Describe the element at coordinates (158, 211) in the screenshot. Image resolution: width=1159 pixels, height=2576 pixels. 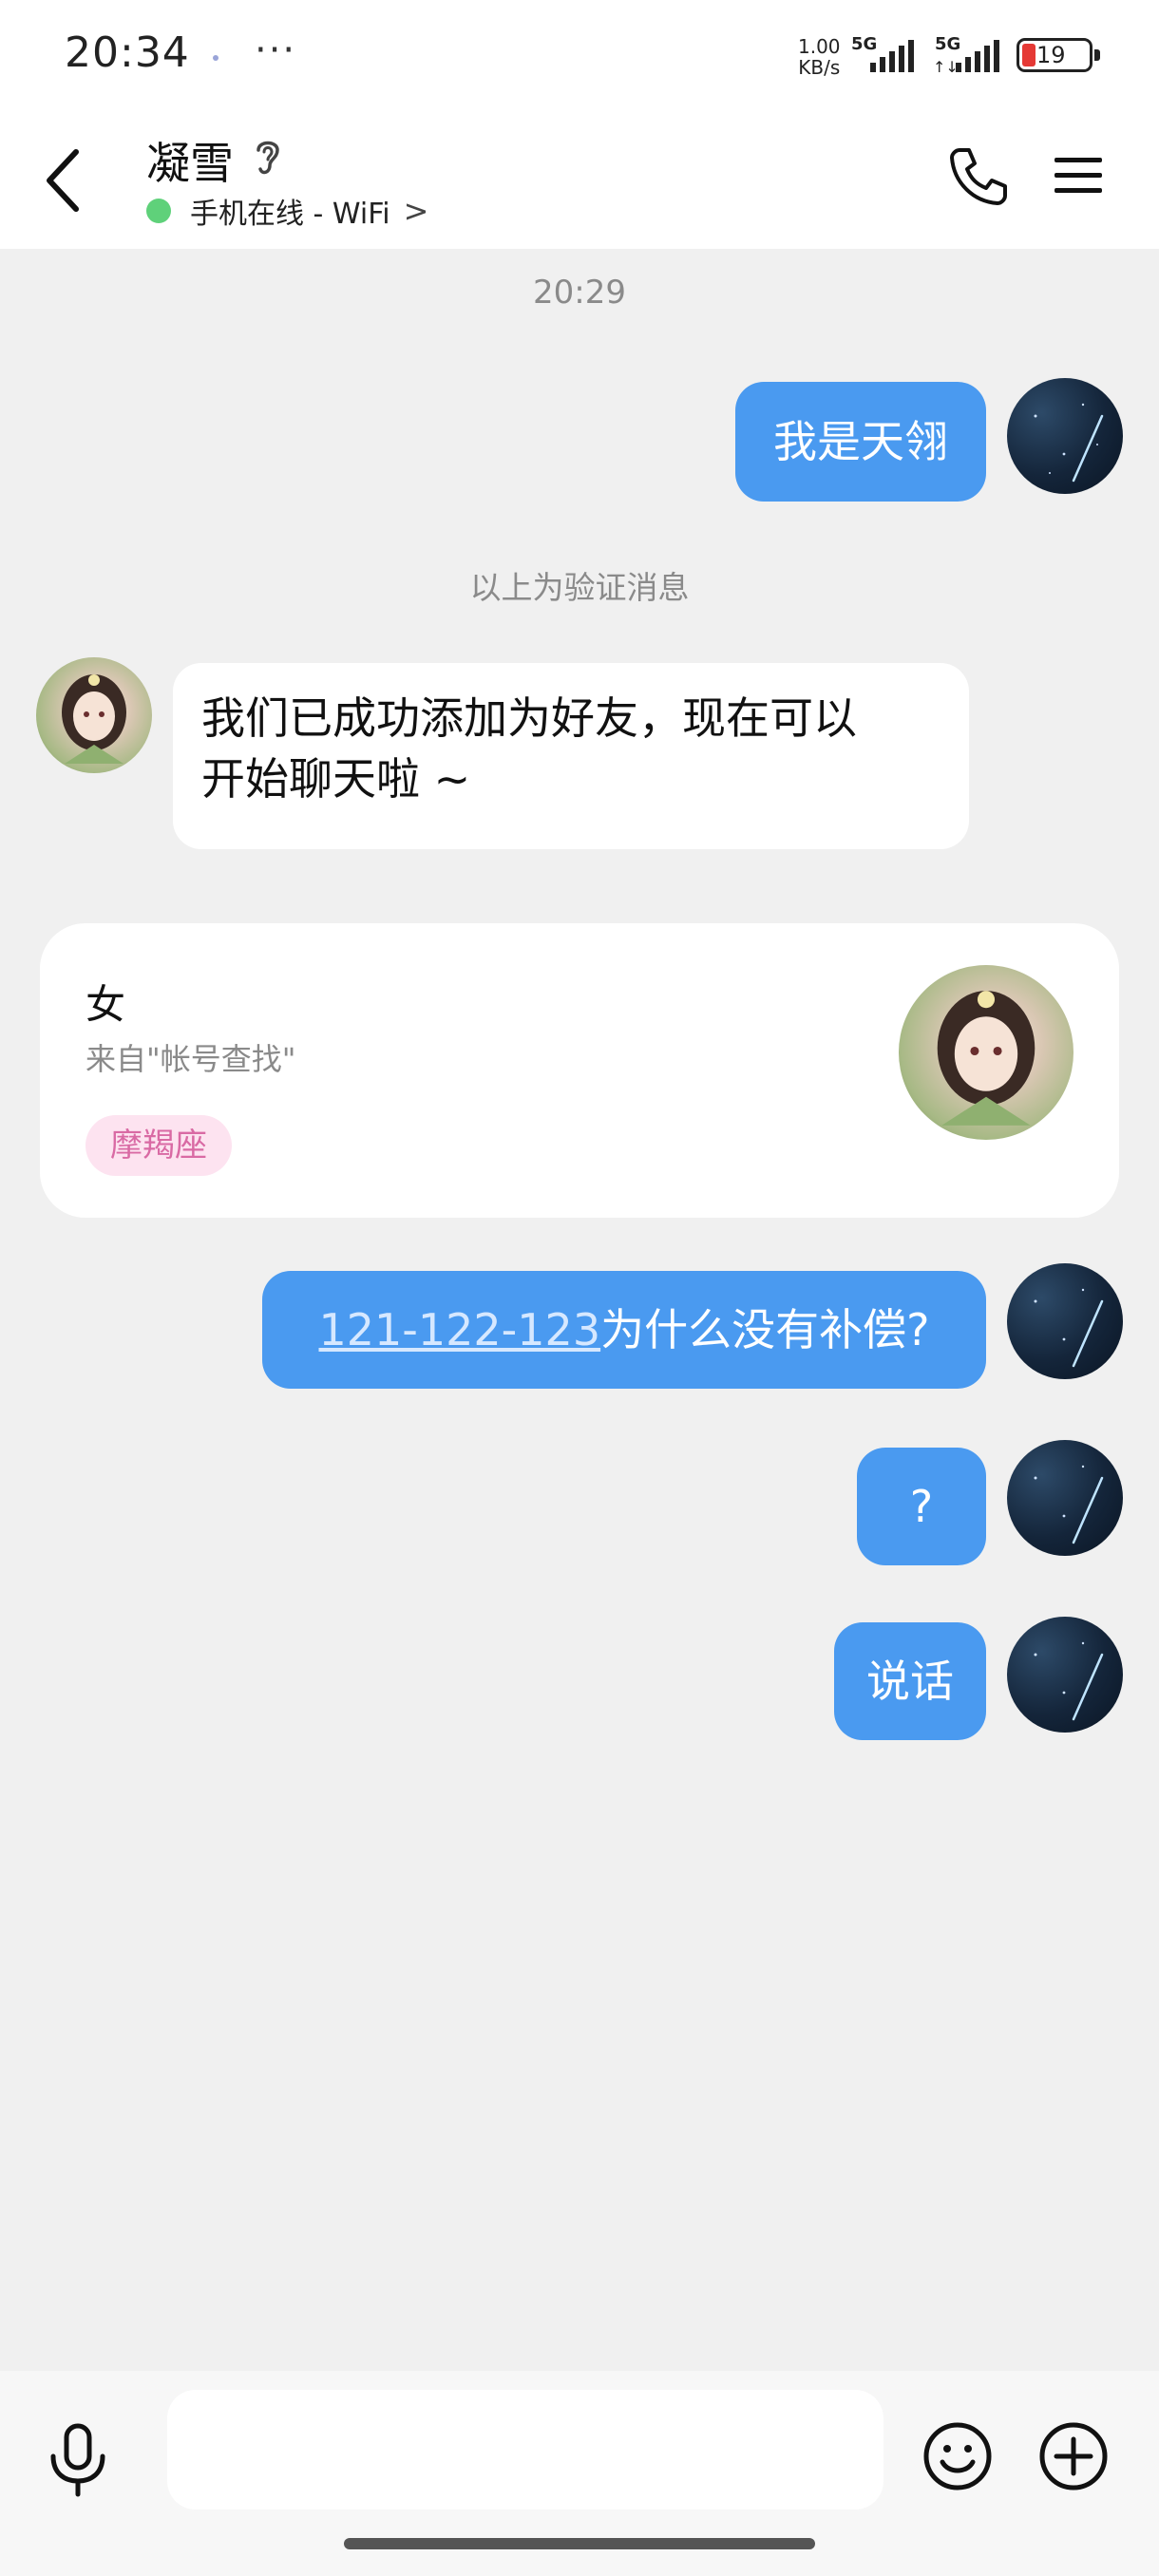
I see `online-indicator` at that location.